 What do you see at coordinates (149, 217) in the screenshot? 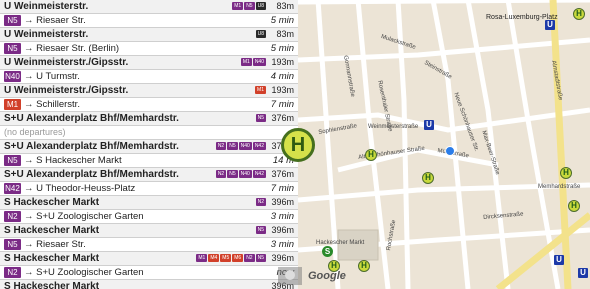
I see `departure-row: N2 → S+U Zoologischer Garten 3 min` at bounding box center [149, 217].